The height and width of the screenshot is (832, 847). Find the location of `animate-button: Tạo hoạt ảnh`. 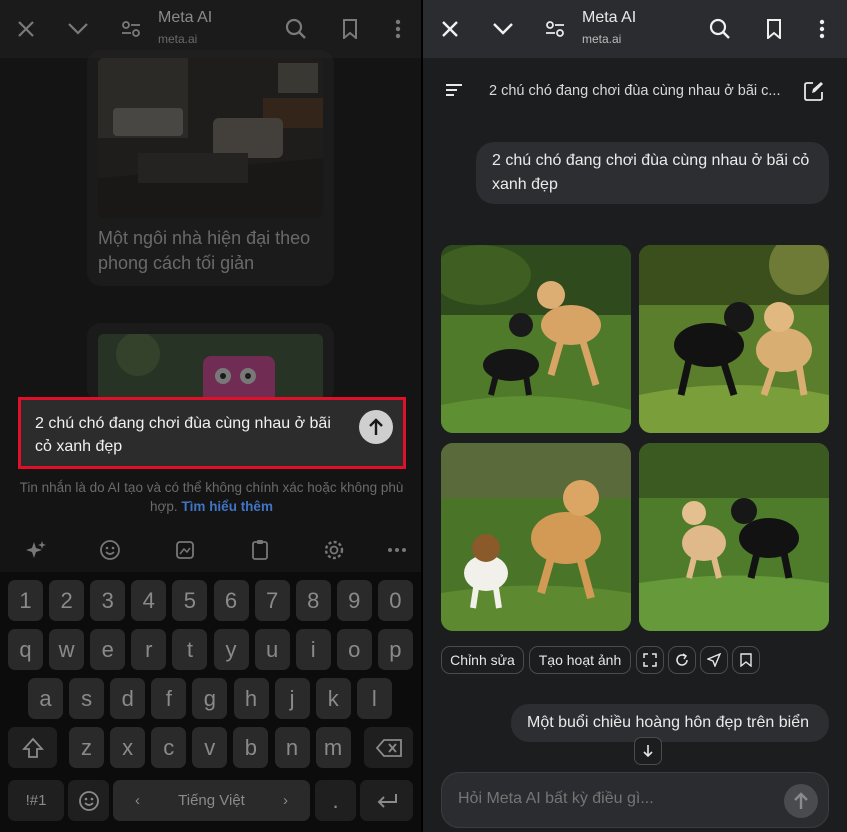

animate-button: Tạo hoạt ảnh is located at coordinates (580, 660).